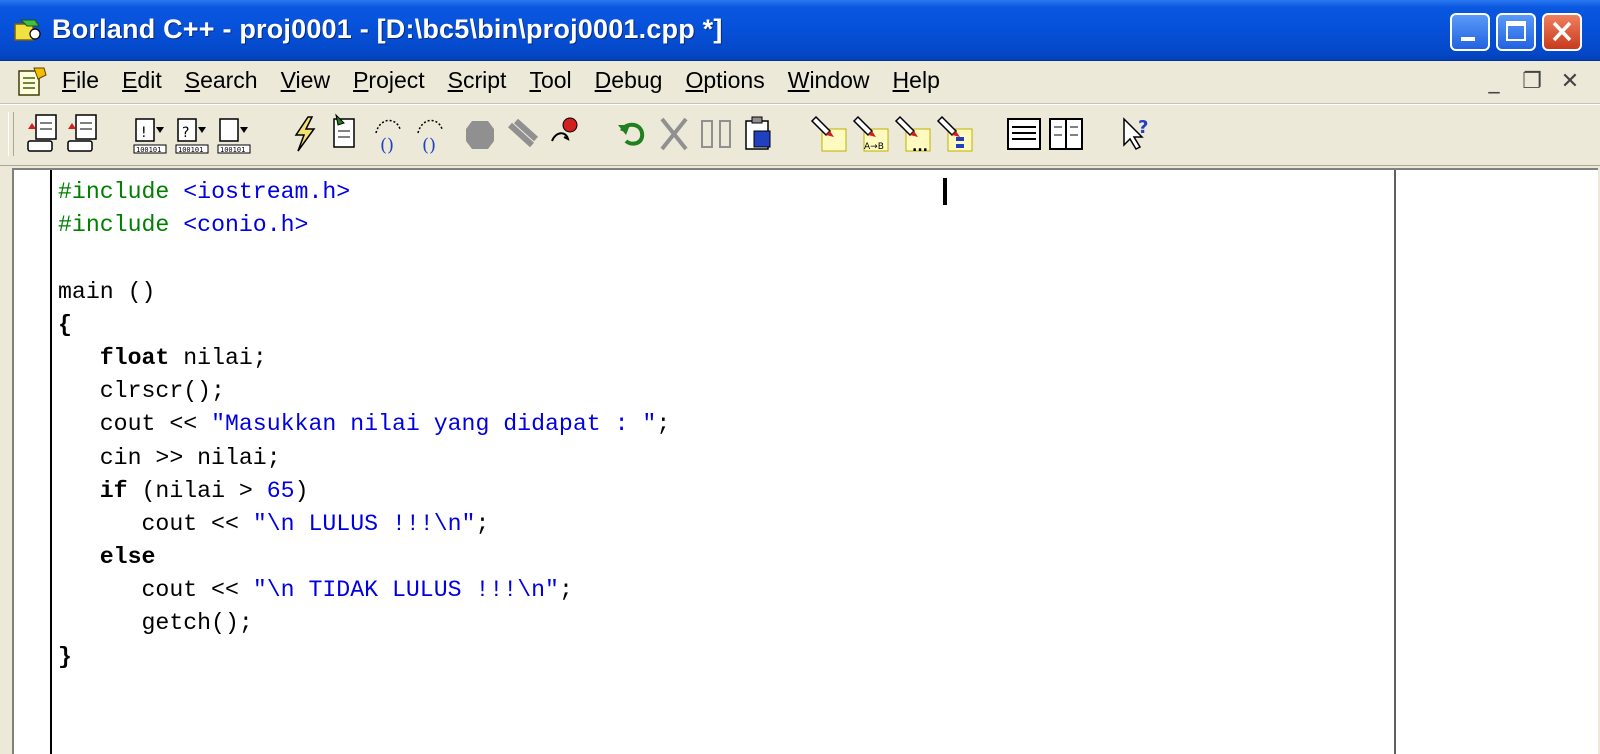 The width and height of the screenshot is (1600, 754). Describe the element at coordinates (221, 80) in the screenshot. I see `menu-search: Search` at that location.